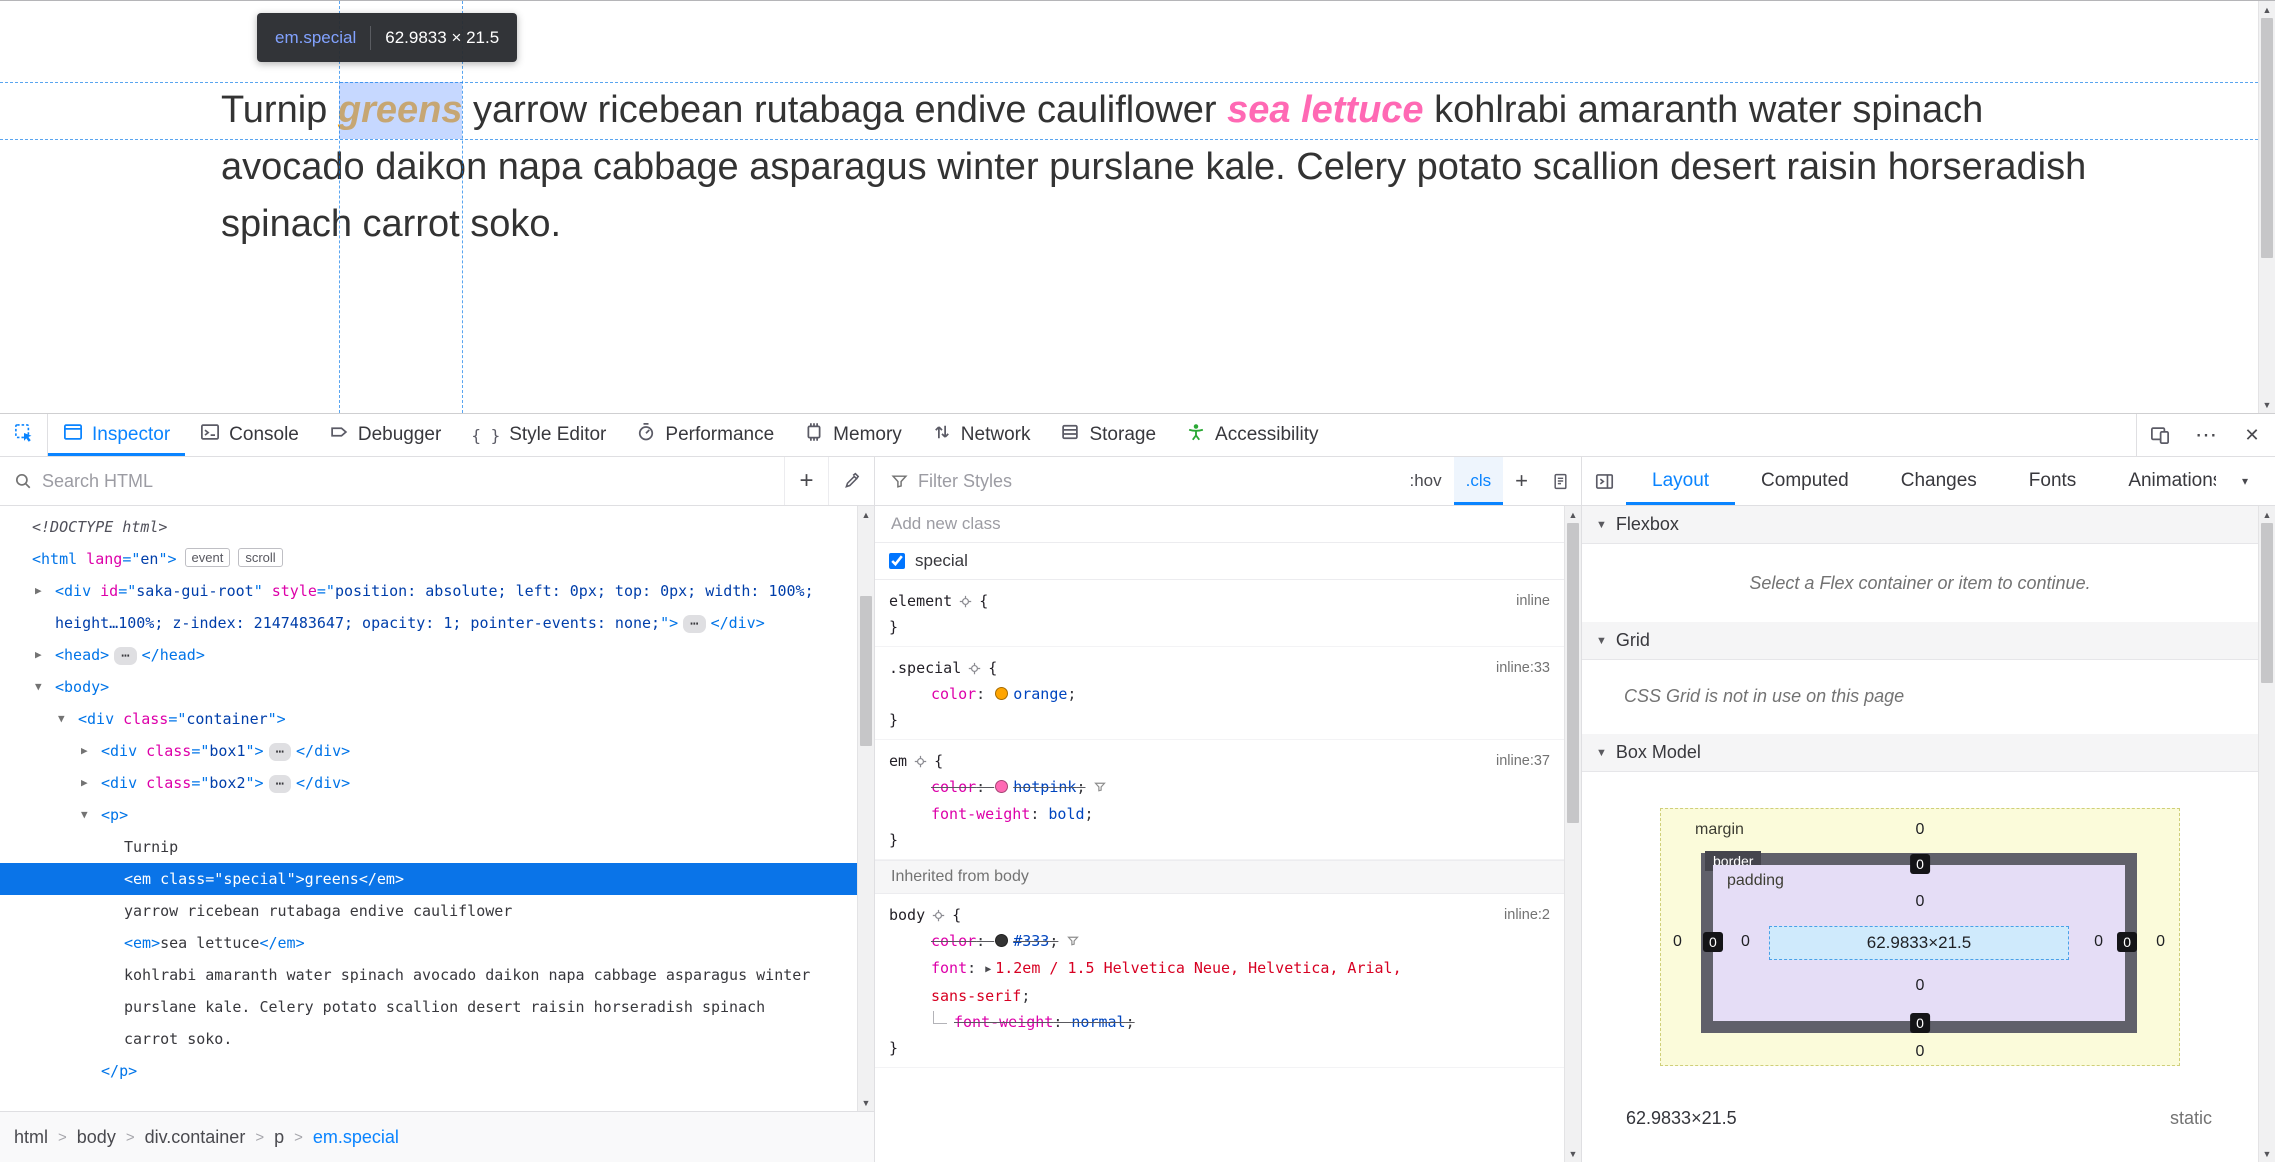  Describe the element at coordinates (356, 1137) in the screenshot. I see `breadcrumb-item: em.special` at that location.